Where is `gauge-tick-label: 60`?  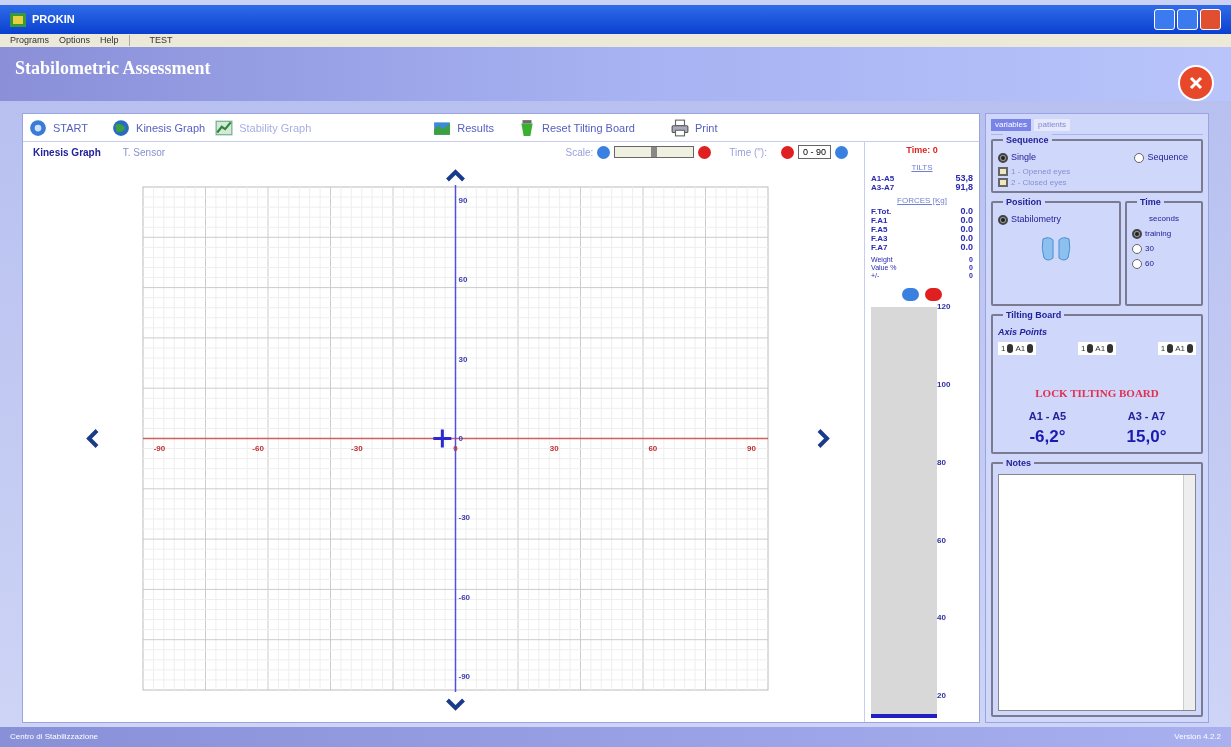 gauge-tick-label: 60 is located at coordinates (942, 540).